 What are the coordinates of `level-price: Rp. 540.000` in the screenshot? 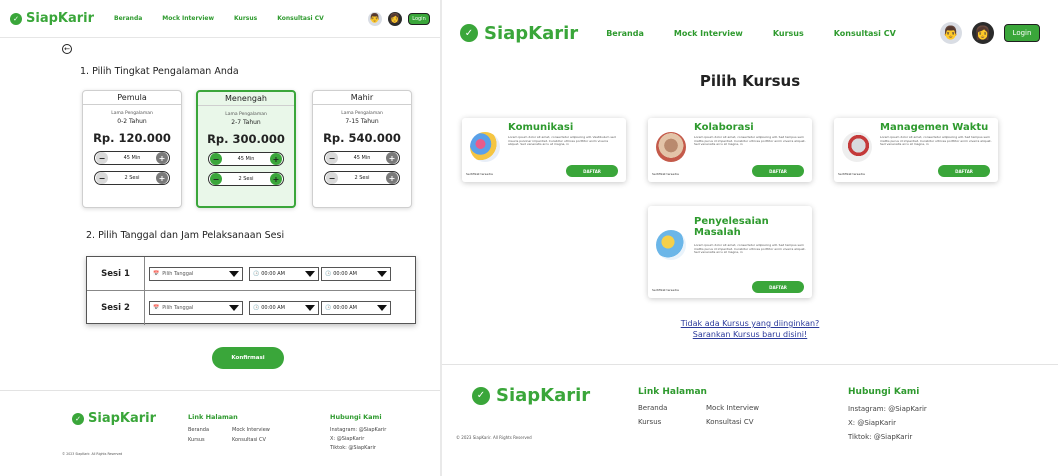 It's located at (362, 138).